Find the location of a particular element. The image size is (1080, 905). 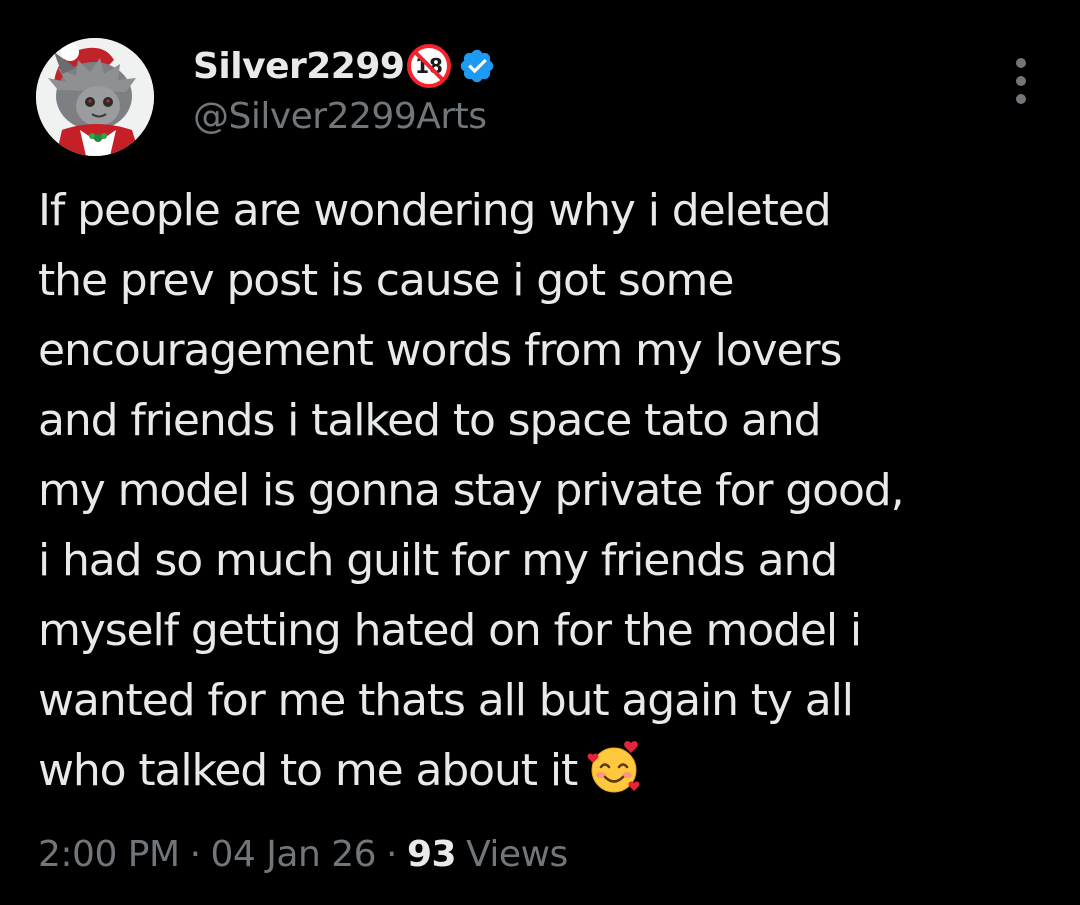

smiling-face-with-hearts-emoji is located at coordinates (613, 767).